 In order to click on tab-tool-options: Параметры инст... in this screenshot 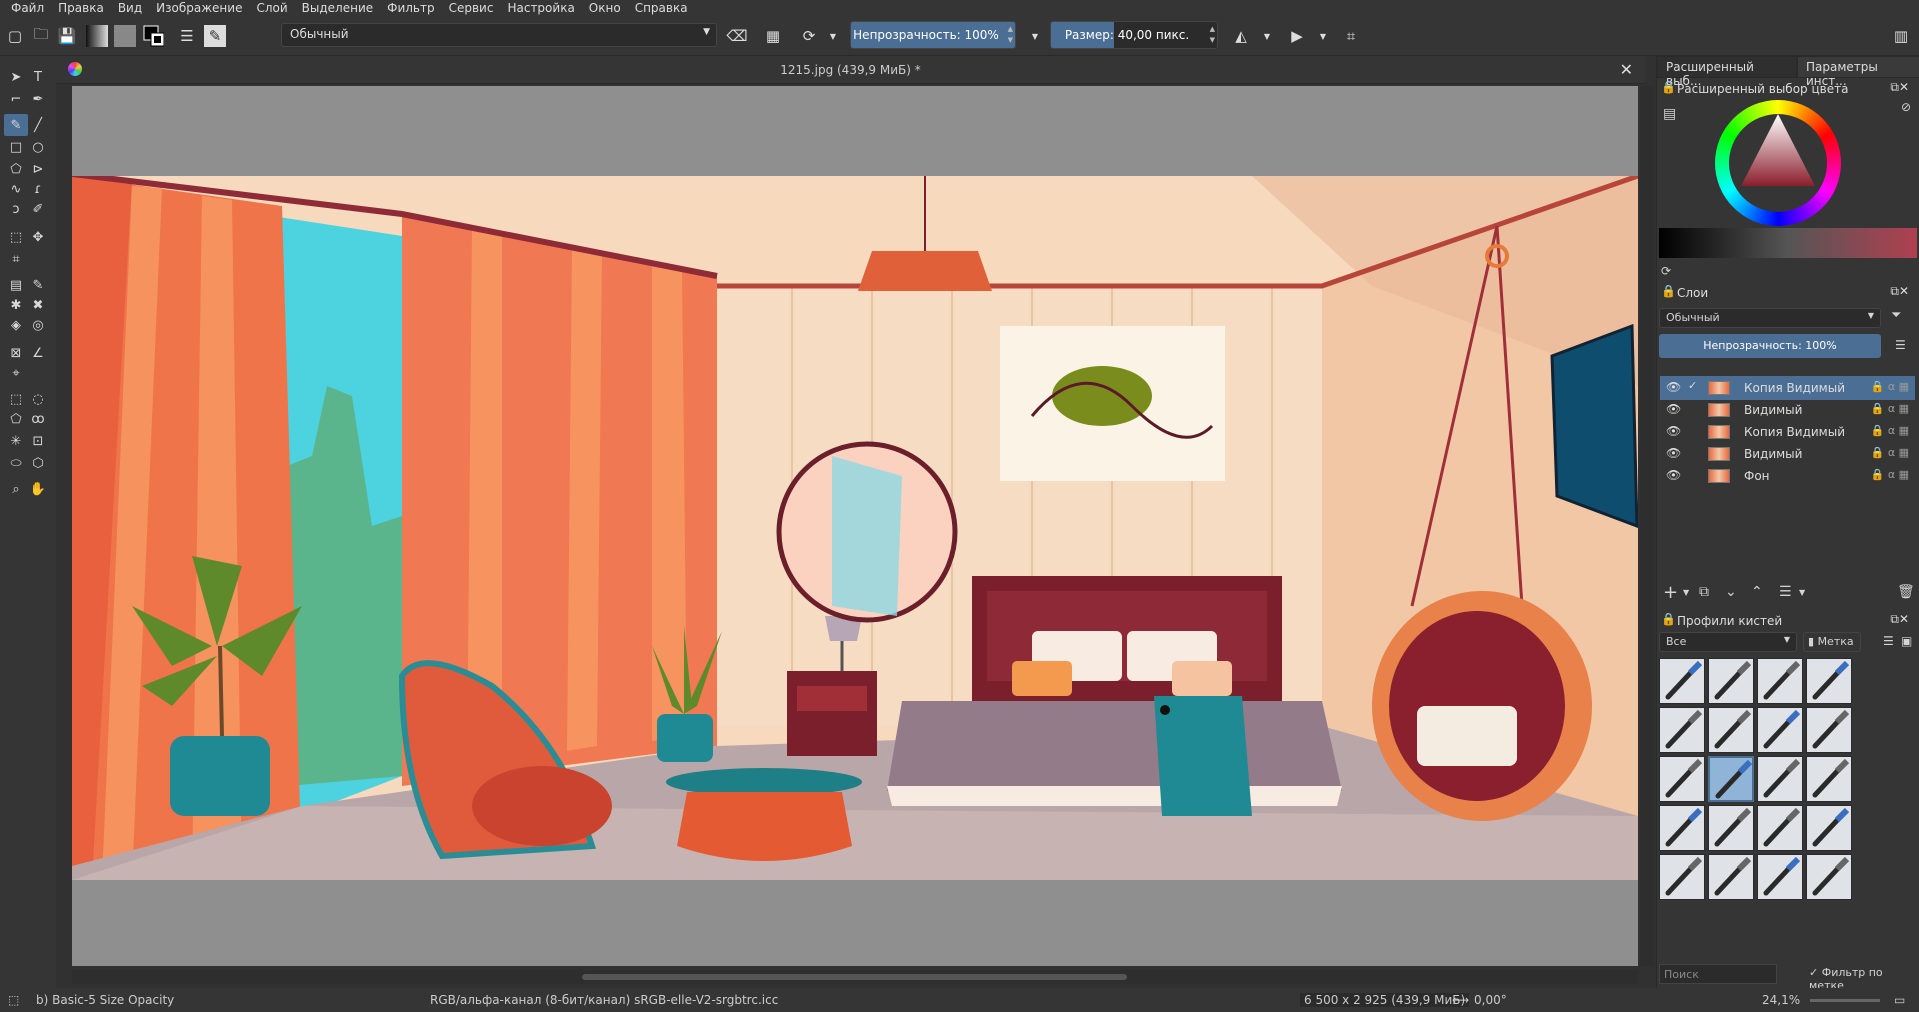, I will do `click(1858, 72)`.